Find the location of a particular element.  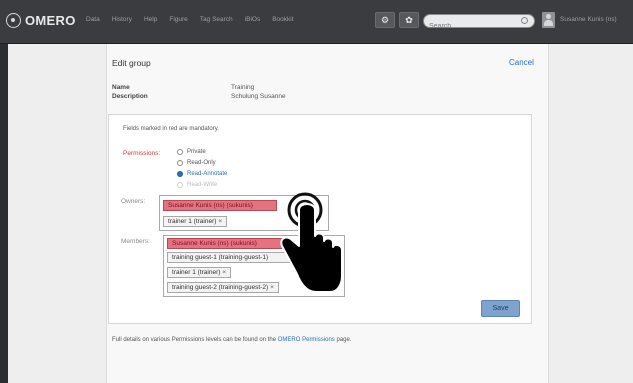

nav-item-figure: Figure is located at coordinates (178, 19).